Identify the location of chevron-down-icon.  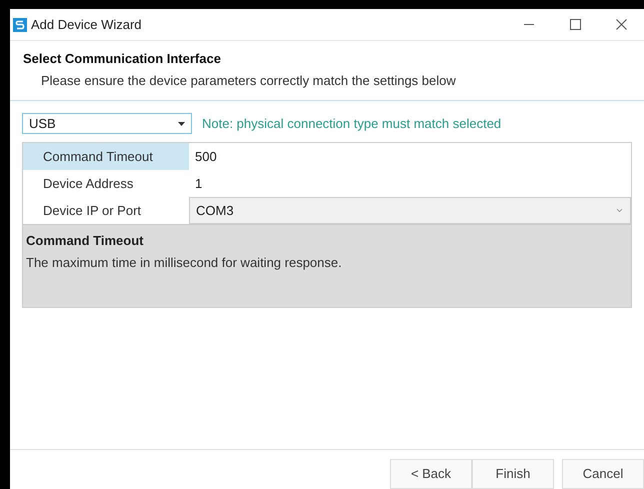
(619, 210).